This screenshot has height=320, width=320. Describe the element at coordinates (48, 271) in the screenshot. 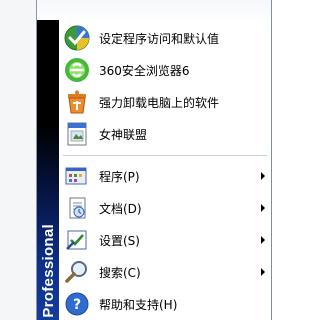

I see `sidebar-edition-text: Professional` at that location.